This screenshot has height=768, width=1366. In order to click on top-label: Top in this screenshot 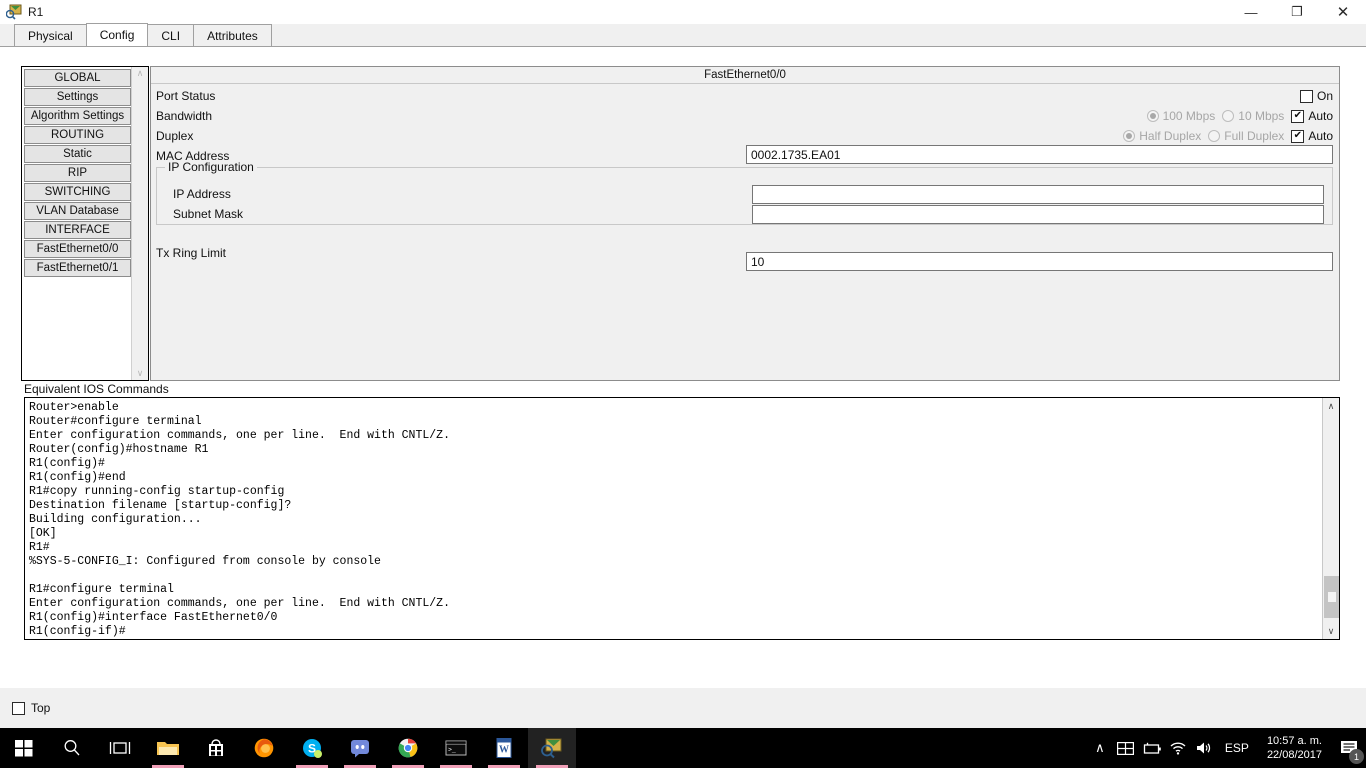, I will do `click(41, 708)`.